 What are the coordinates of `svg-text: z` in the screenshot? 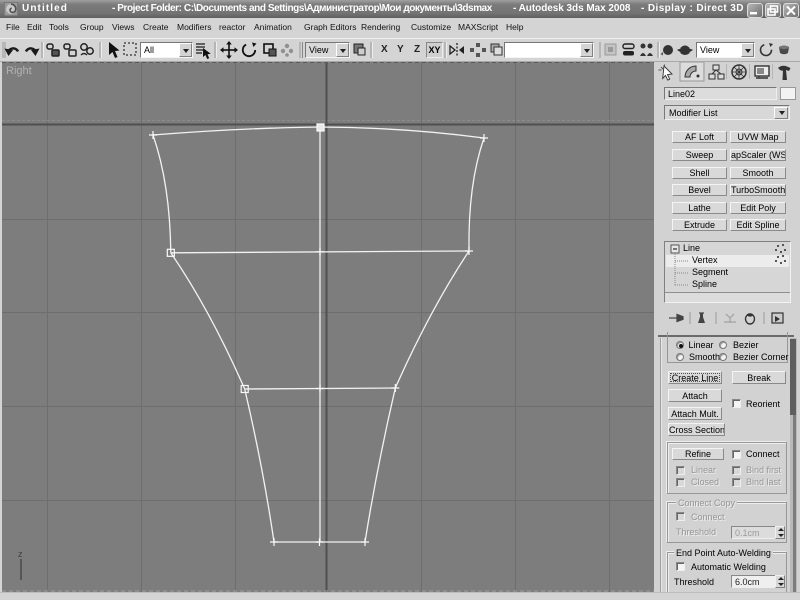 It's located at (20, 554).